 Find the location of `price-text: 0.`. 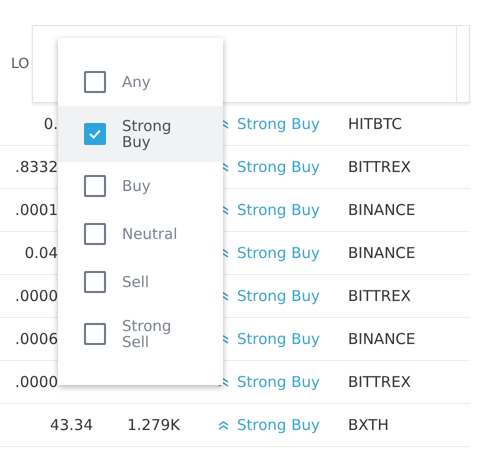

price-text: 0. is located at coordinates (51, 123).